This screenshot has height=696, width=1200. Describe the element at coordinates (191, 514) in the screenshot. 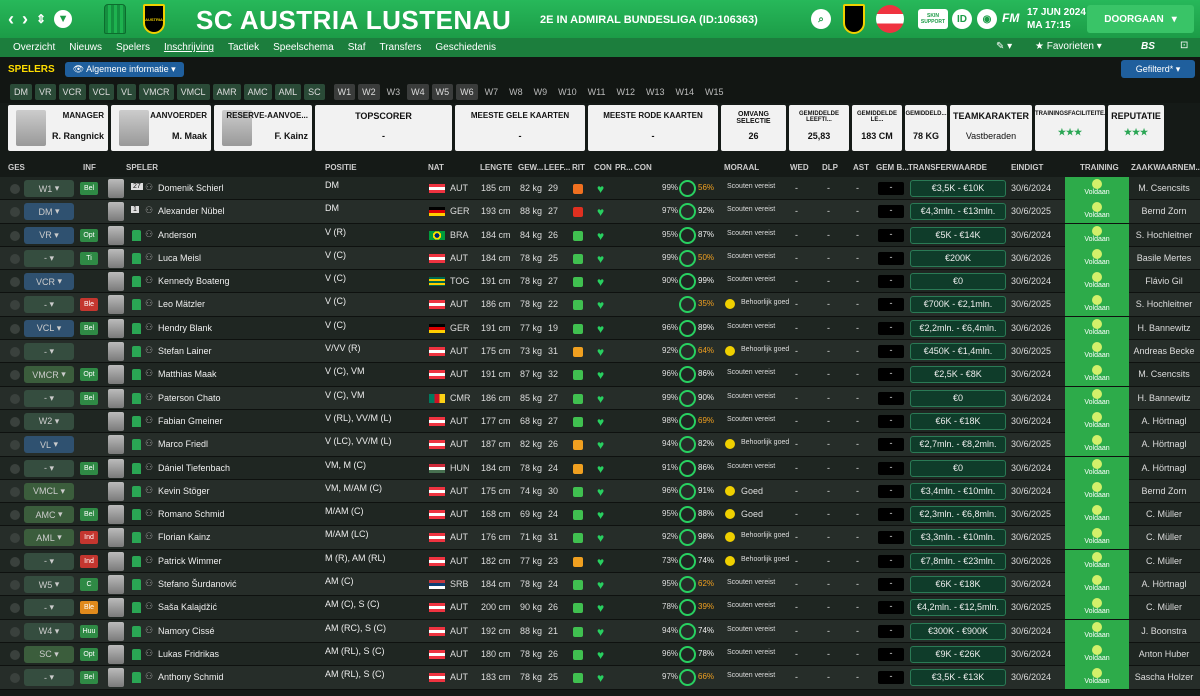

I see `player-name: Romano Schmid` at that location.